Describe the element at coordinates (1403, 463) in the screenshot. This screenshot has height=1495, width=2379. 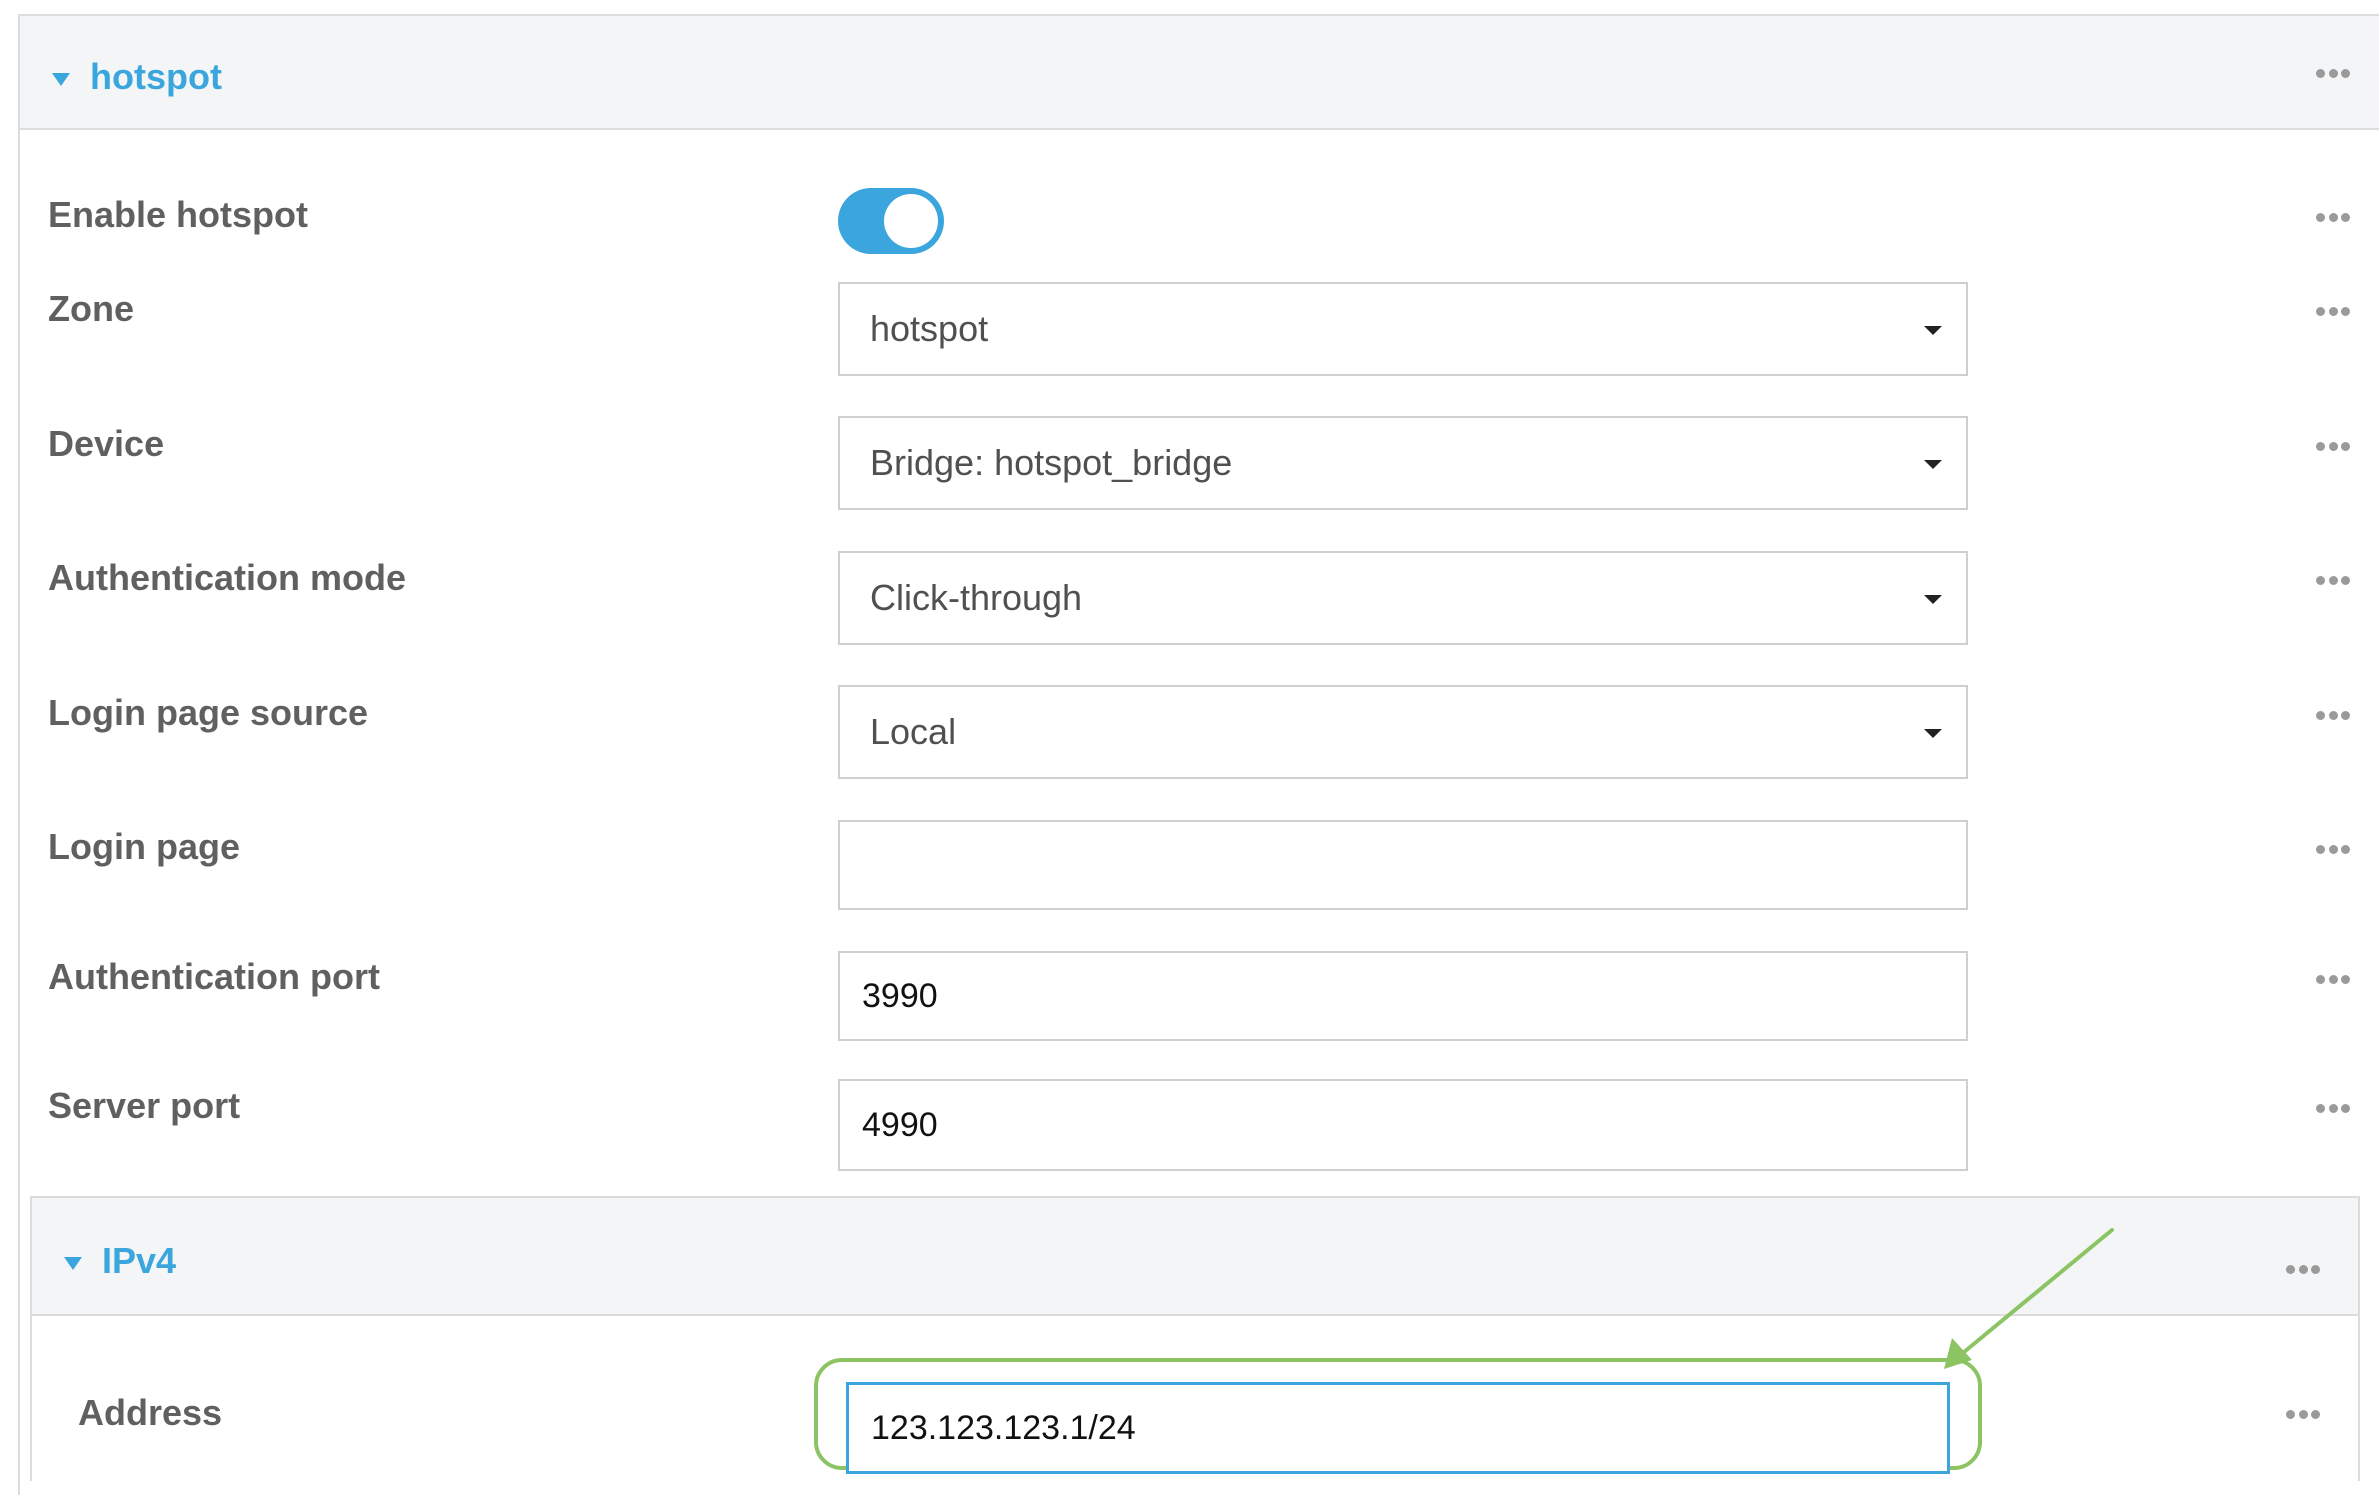
I see `device-select: Bridge: hotspot_bridge` at that location.